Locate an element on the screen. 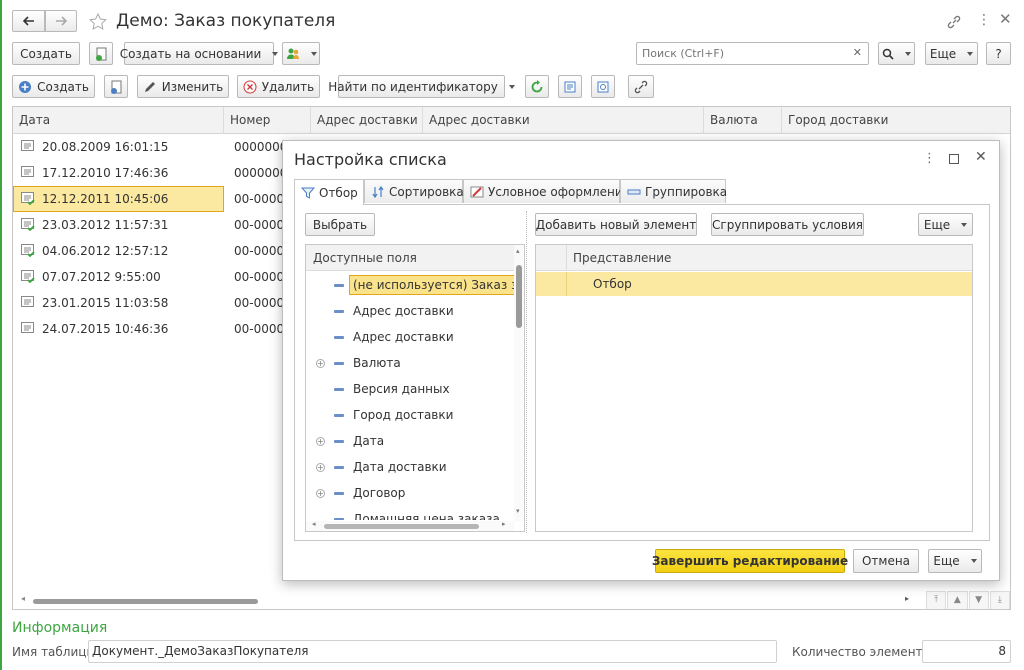 Image resolution: width=1024 pixels, height=670 pixels. maximize-icon is located at coordinates (954, 159).